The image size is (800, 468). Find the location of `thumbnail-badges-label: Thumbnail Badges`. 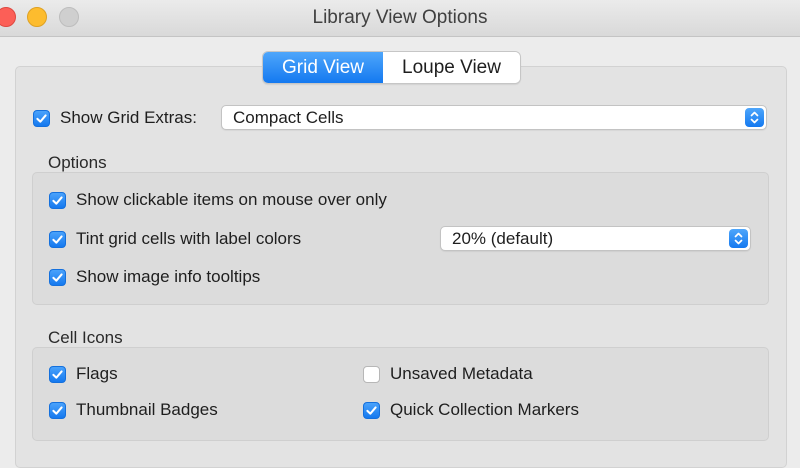

thumbnail-badges-label: Thumbnail Badges is located at coordinates (147, 409).